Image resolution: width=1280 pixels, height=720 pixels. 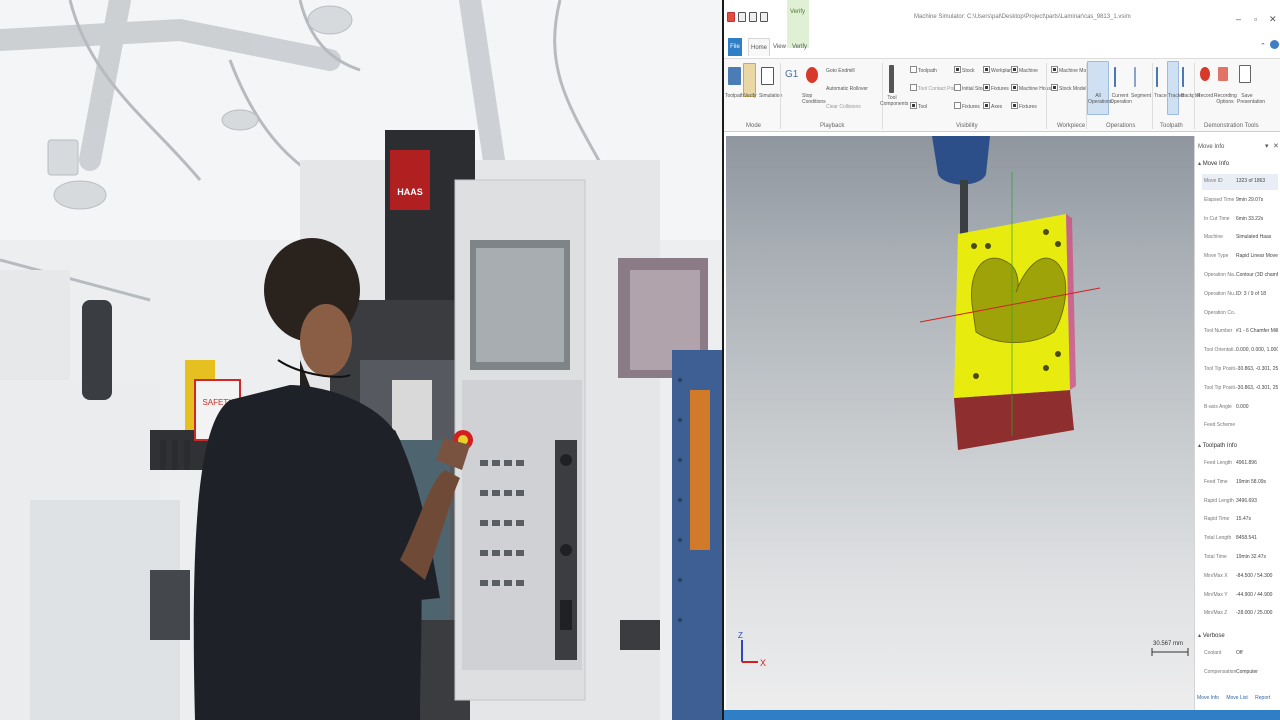 I want to click on toolpath-checkbox: Toolpath, so click(x=923, y=70).